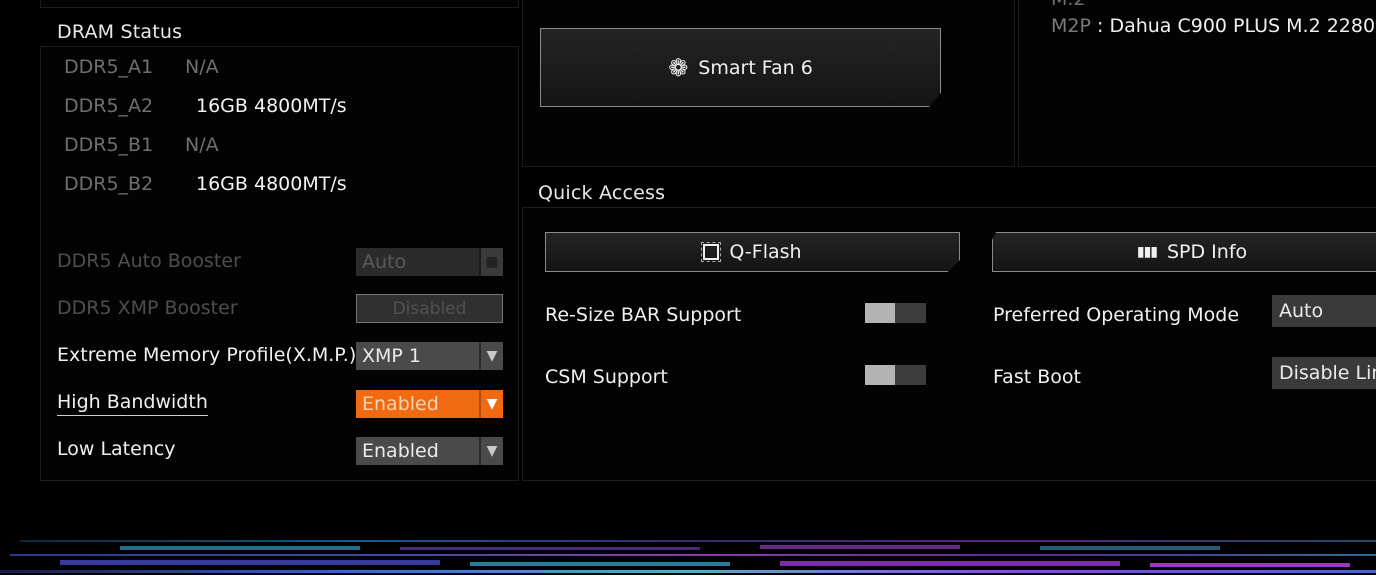 The width and height of the screenshot is (1376, 575). Describe the element at coordinates (1324, 311) in the screenshot. I see `preferred-operating-mode-select: Auto` at that location.